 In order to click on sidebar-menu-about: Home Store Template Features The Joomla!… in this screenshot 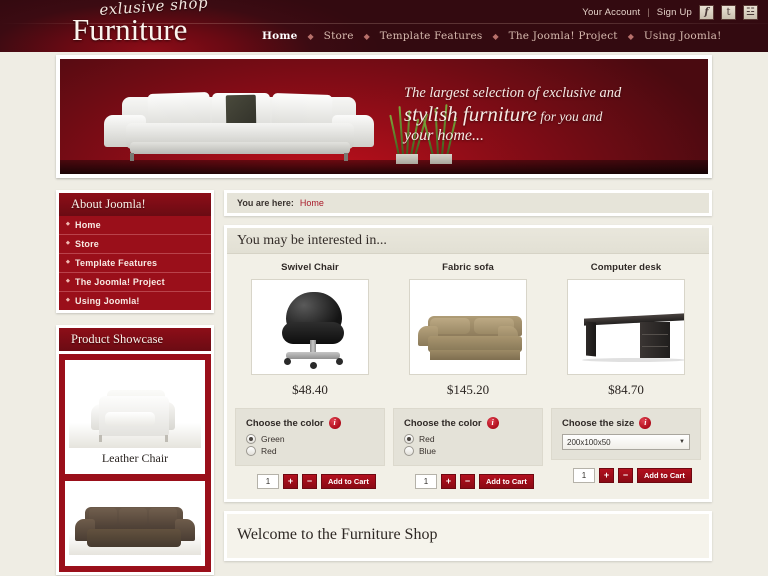, I will do `click(135, 264)`.